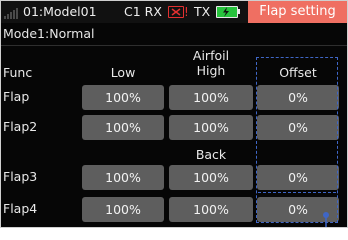 The image size is (348, 240). Describe the element at coordinates (211, 177) in the screenshot. I see `flap3-high-value: 100%` at that location.